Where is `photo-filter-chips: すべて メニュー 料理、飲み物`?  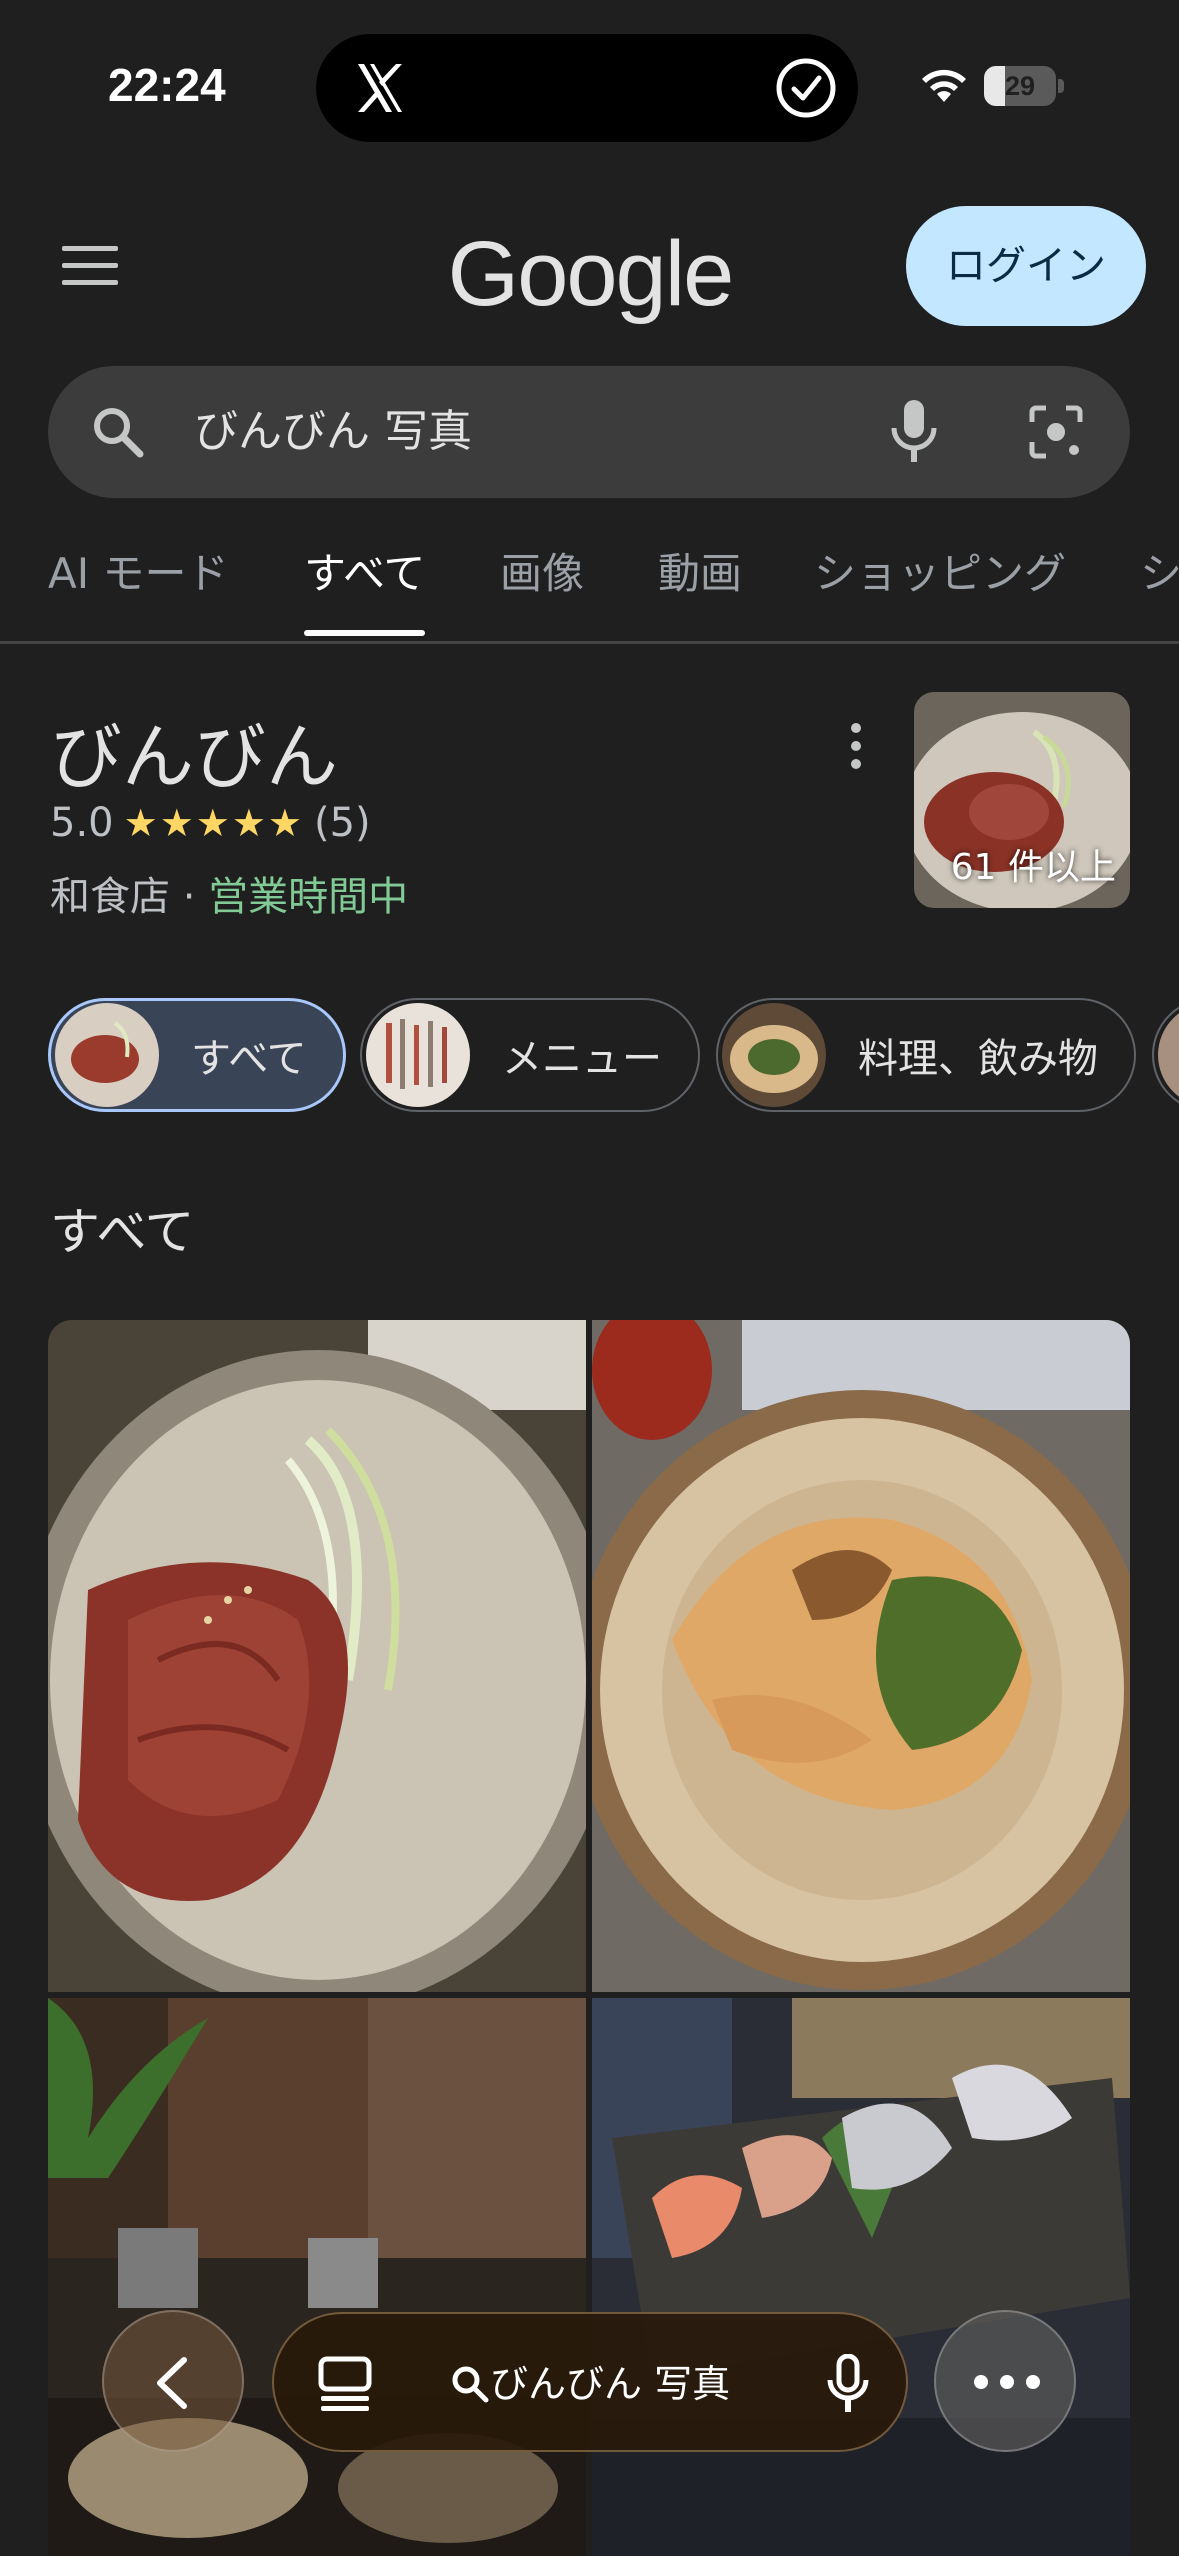
photo-filter-chips: すべて メニュー 料理、飲み物 is located at coordinates (589, 1056).